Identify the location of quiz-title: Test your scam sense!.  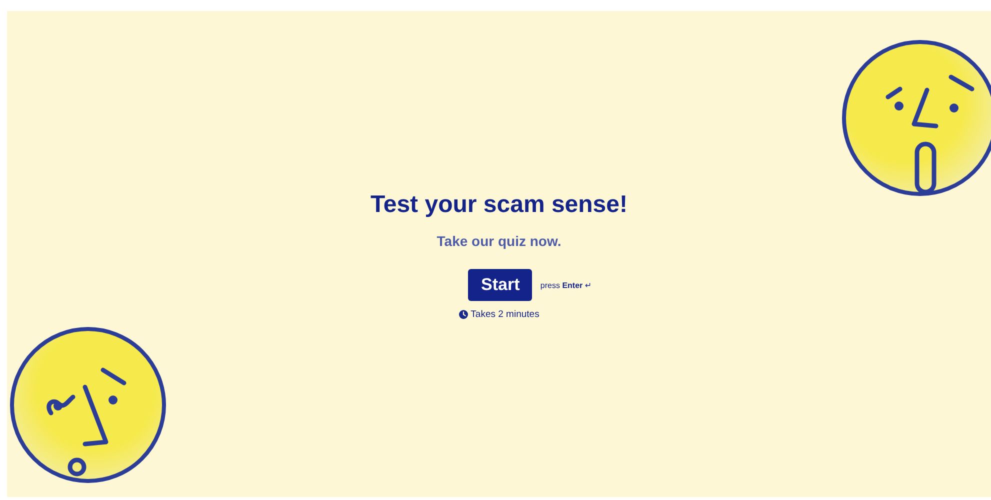
(499, 205).